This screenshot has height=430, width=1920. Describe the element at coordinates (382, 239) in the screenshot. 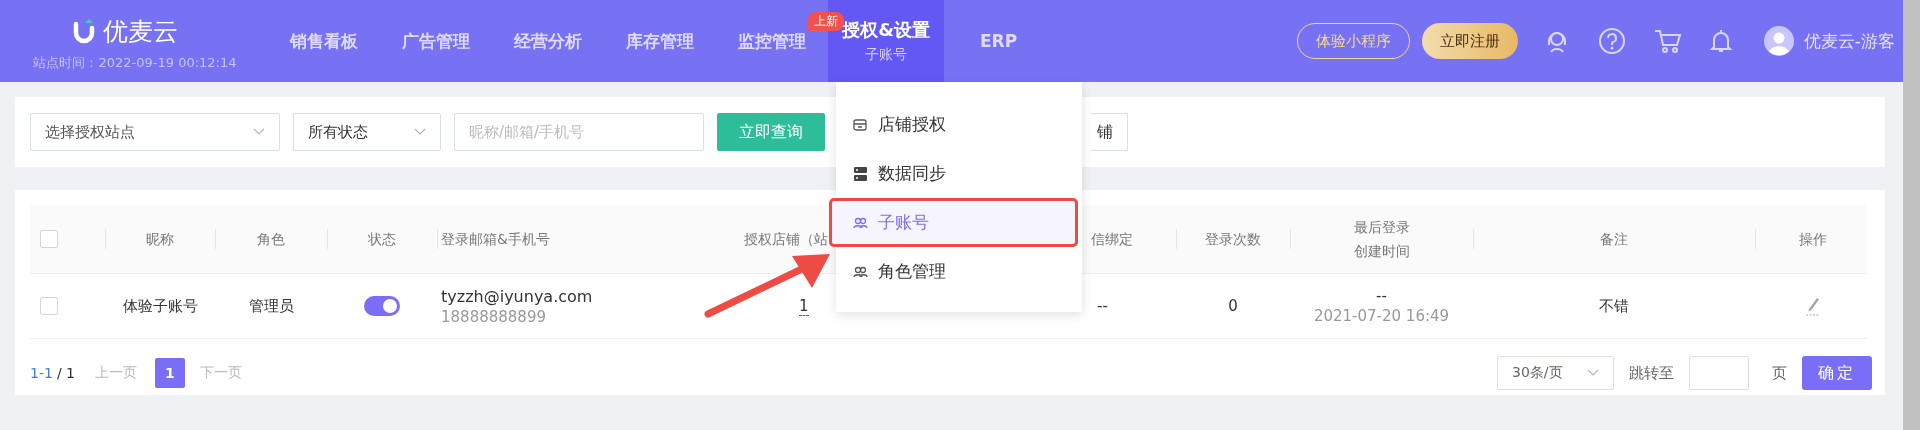

I see `column-header: 状态` at that location.